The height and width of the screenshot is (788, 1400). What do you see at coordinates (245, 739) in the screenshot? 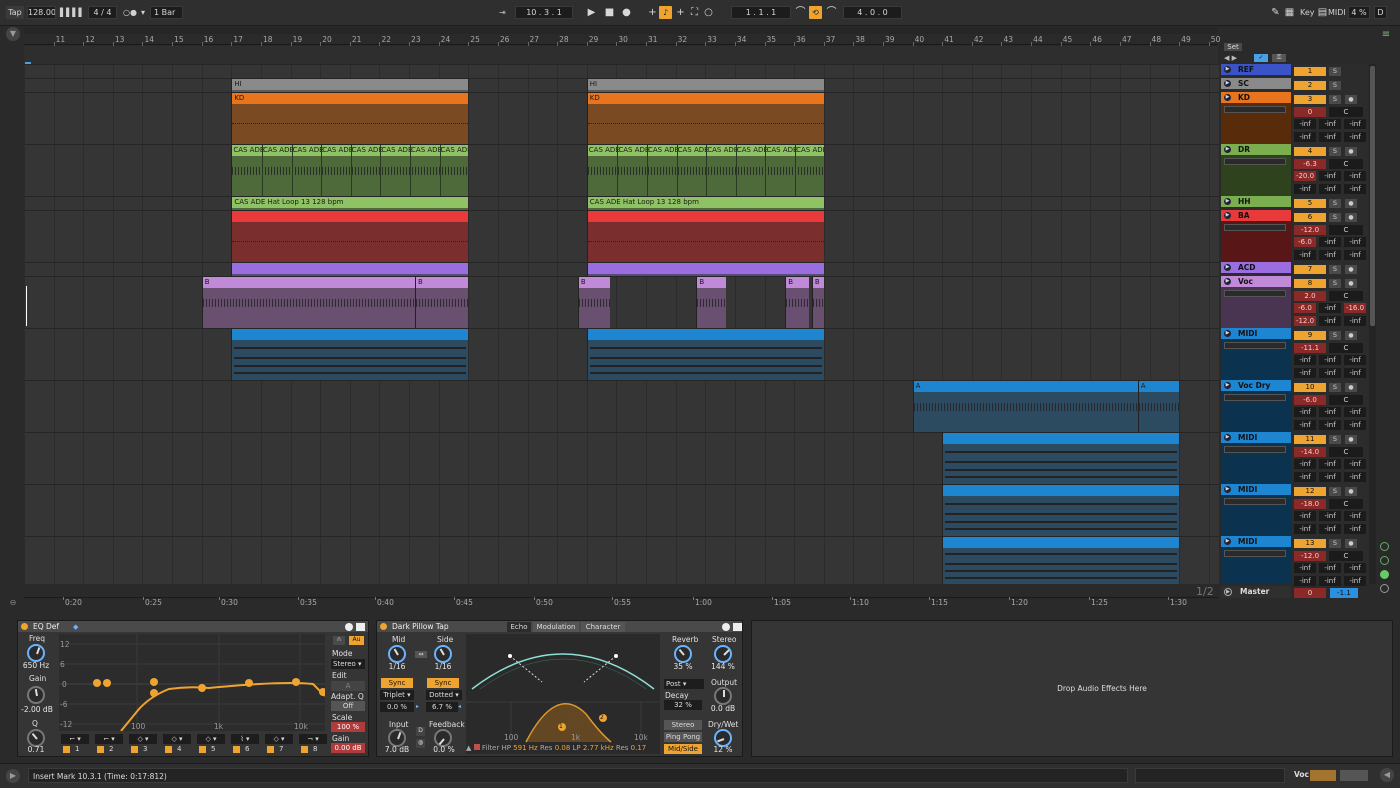
I see `eq-band-filter-select: ⌇ ▾` at bounding box center [245, 739].